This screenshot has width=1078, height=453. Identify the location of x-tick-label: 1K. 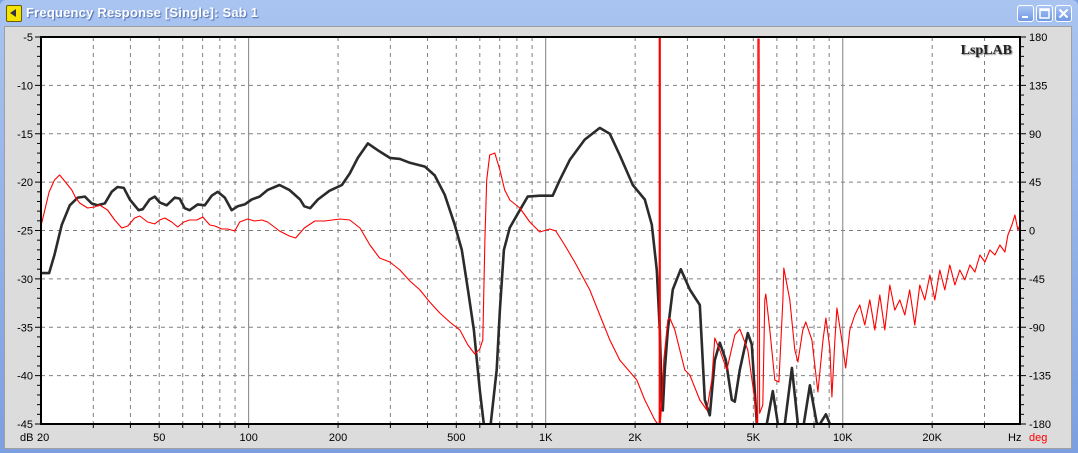
(546, 438).